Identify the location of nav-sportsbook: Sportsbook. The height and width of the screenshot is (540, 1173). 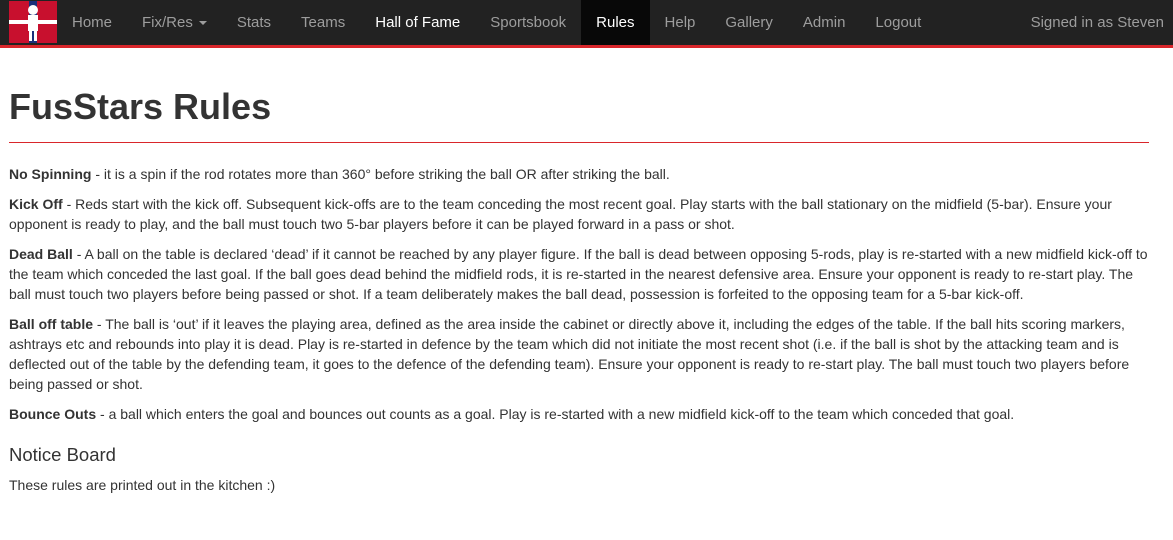
(528, 22).